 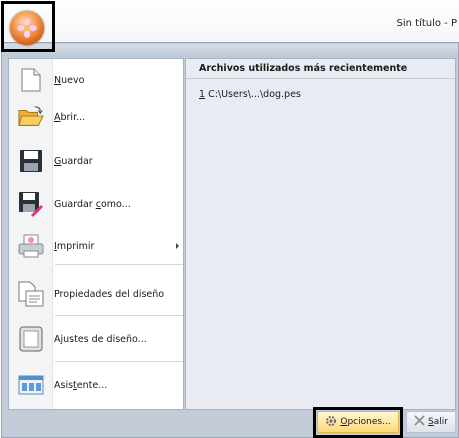 I want to click on open-folder-icon, so click(x=31, y=117).